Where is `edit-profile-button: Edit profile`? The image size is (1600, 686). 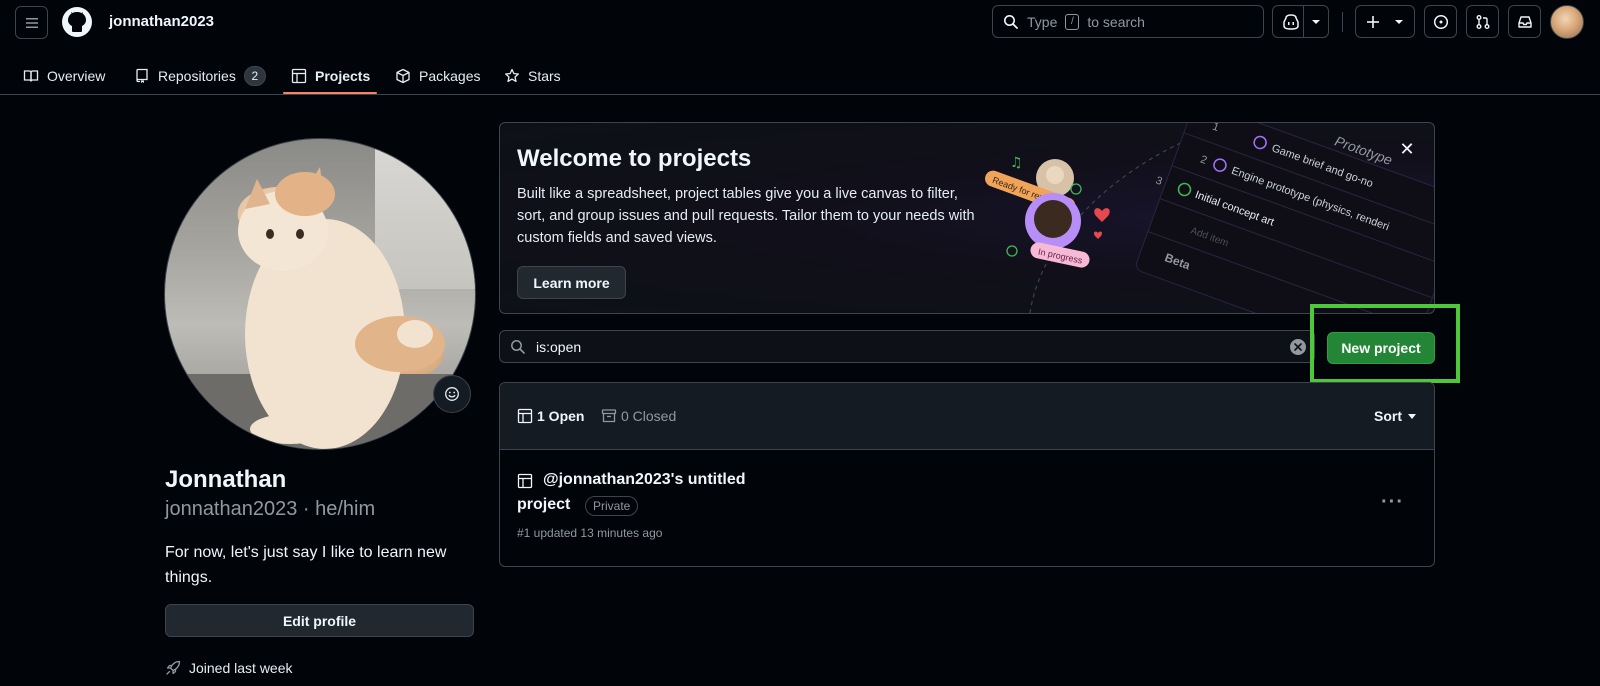 edit-profile-button: Edit profile is located at coordinates (319, 620).